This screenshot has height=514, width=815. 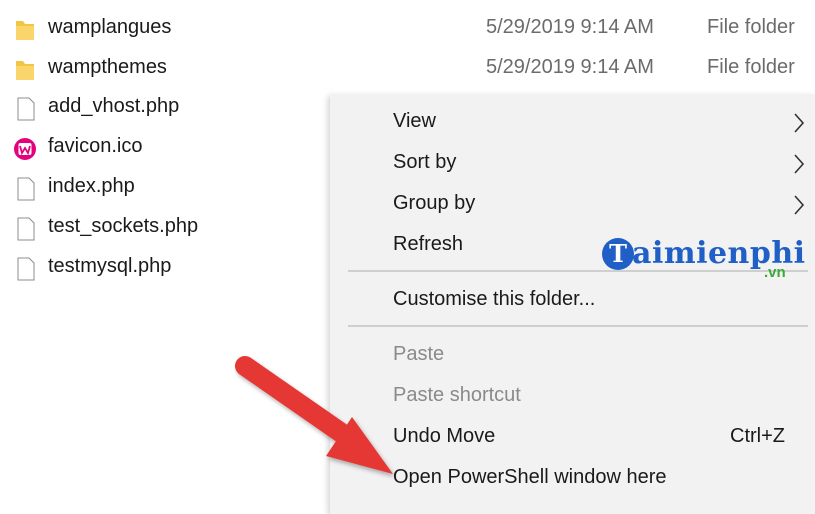 What do you see at coordinates (114, 106) in the screenshot?
I see `file-name: add_vhost.php` at bounding box center [114, 106].